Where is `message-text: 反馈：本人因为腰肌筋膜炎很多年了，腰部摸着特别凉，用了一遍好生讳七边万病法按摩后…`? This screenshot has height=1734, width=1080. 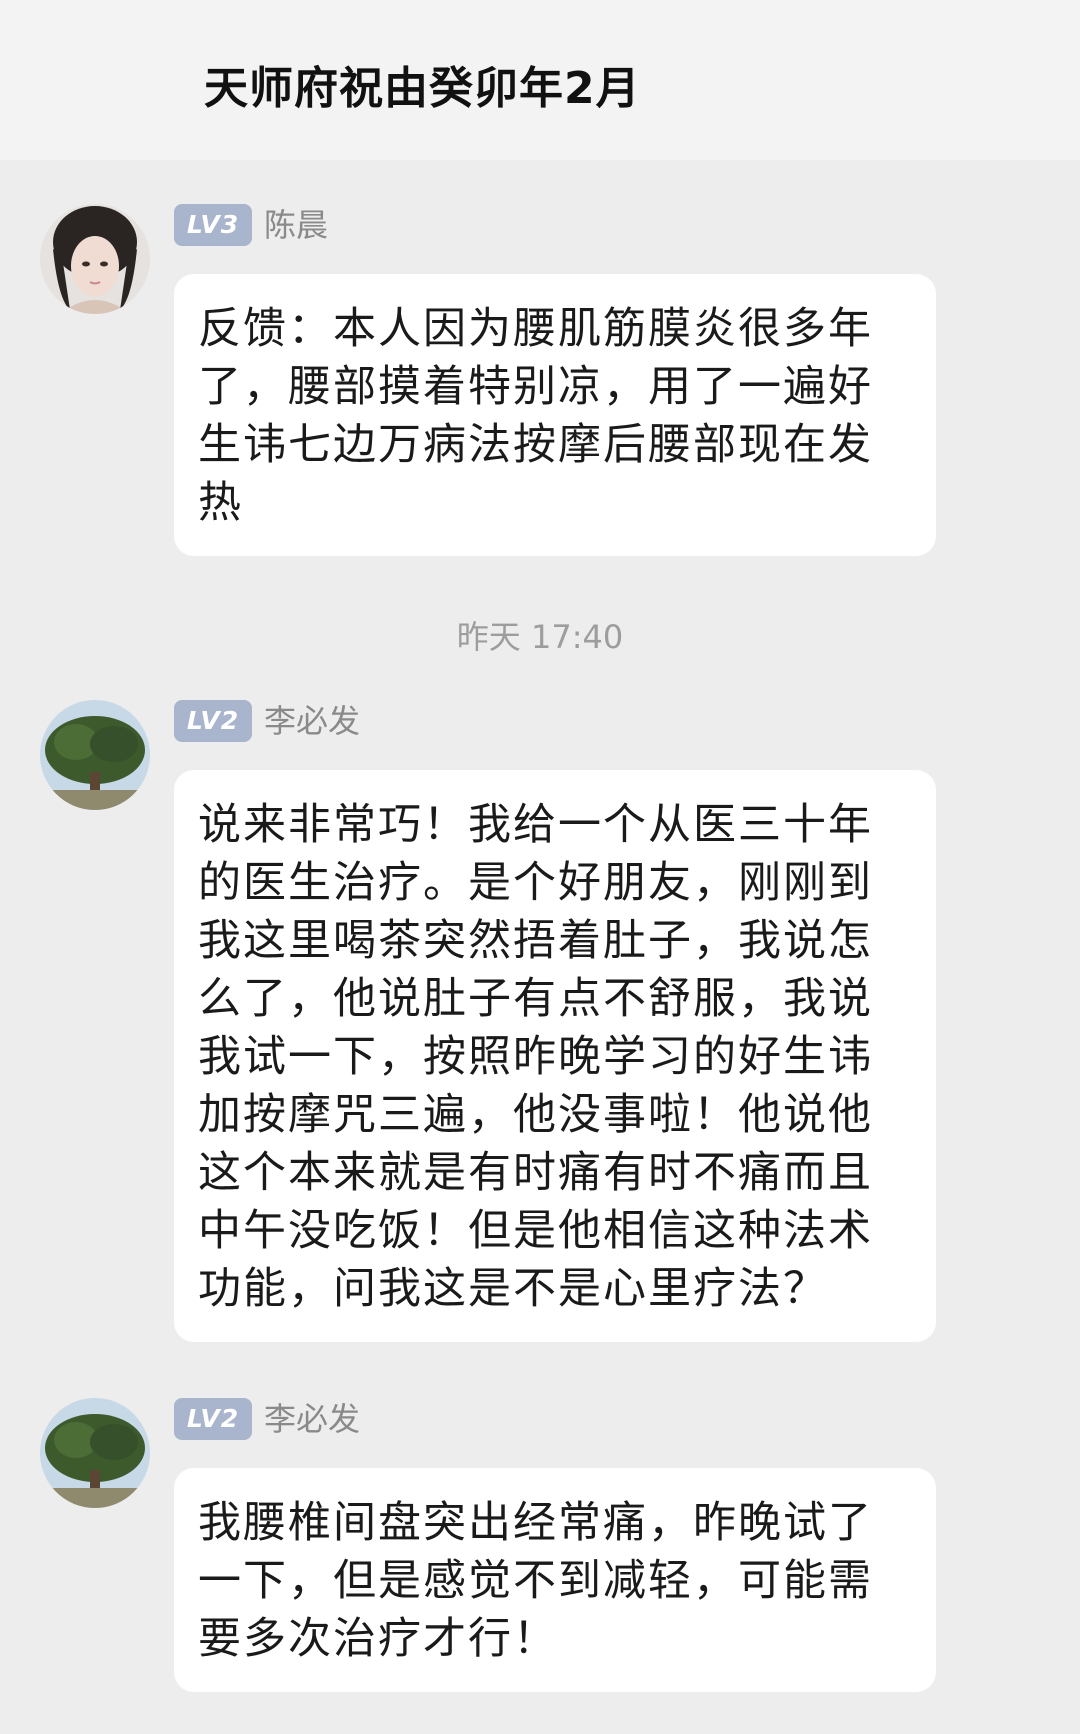 message-text: 反馈：本人因为腰肌筋膜炎很多年了，腰部摸着特别凉，用了一遍好生讳七边万病法按摩后… is located at coordinates (535, 416).